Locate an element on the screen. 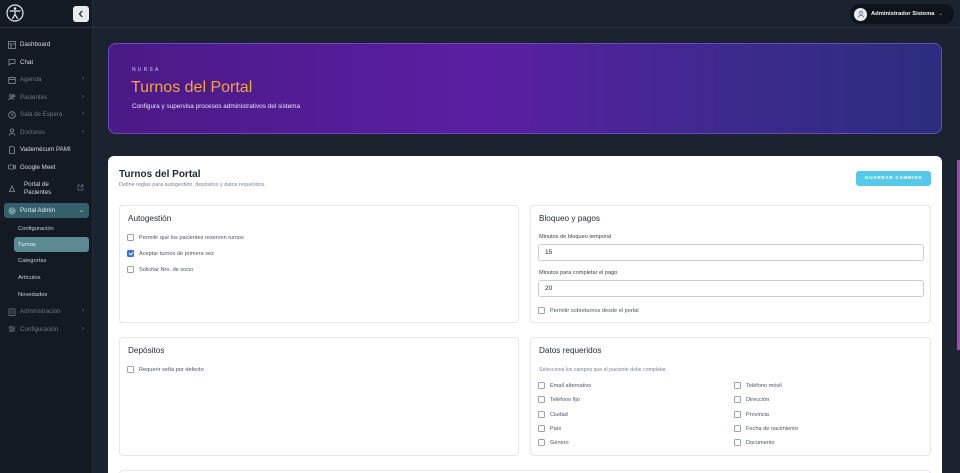 This screenshot has height=473, width=960. sidebar-item-label: Vademécum PAMI is located at coordinates (45, 150).